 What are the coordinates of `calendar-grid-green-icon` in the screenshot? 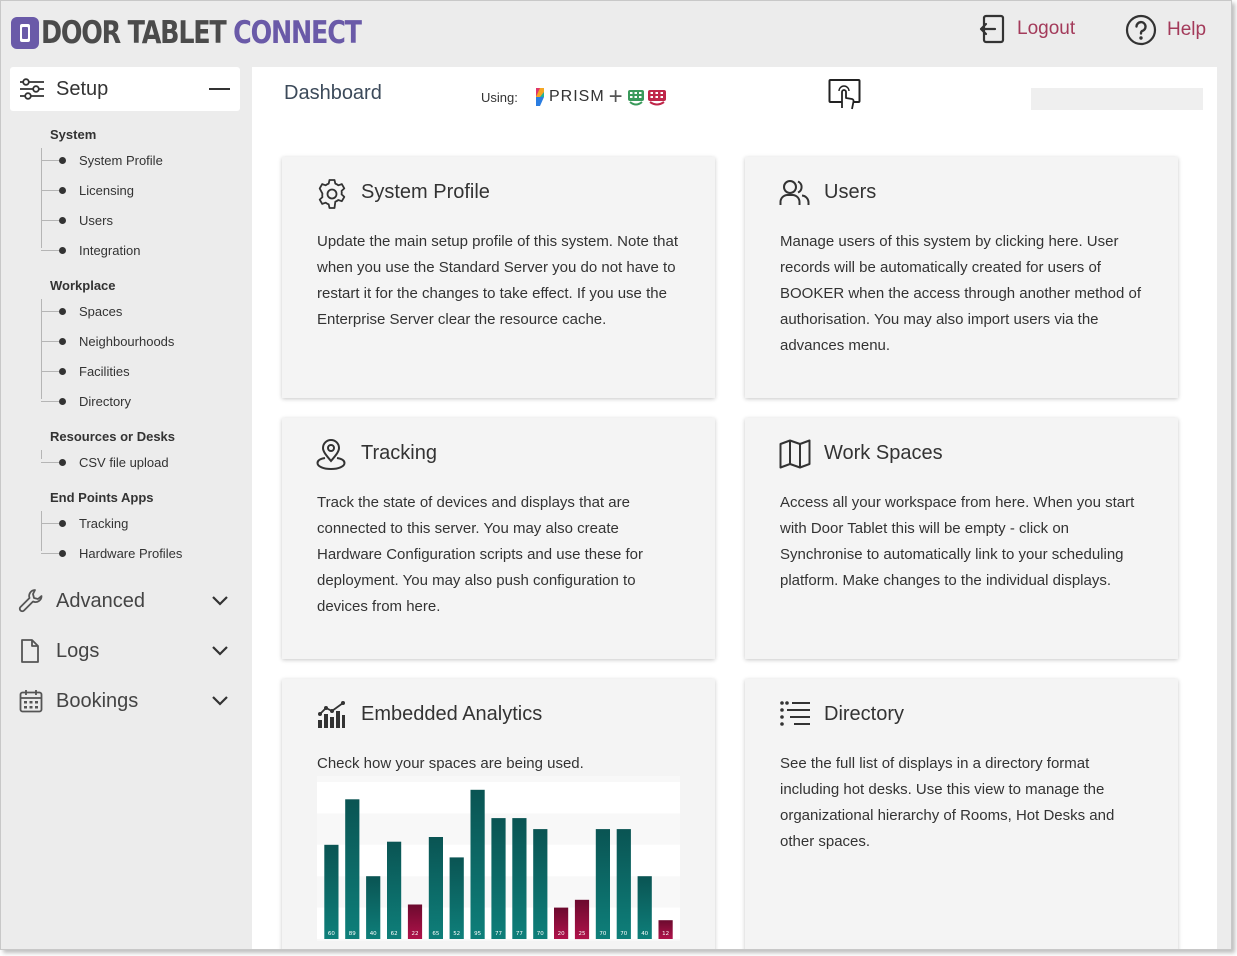 It's located at (635, 98).